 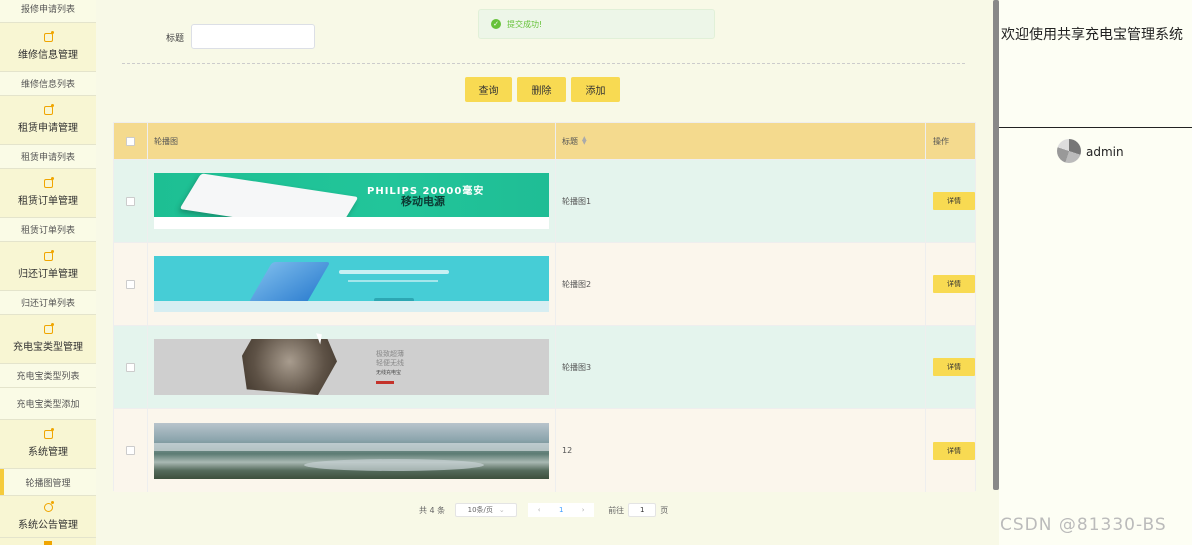 I want to click on banner-text: 移动电源, so click(x=423, y=201).